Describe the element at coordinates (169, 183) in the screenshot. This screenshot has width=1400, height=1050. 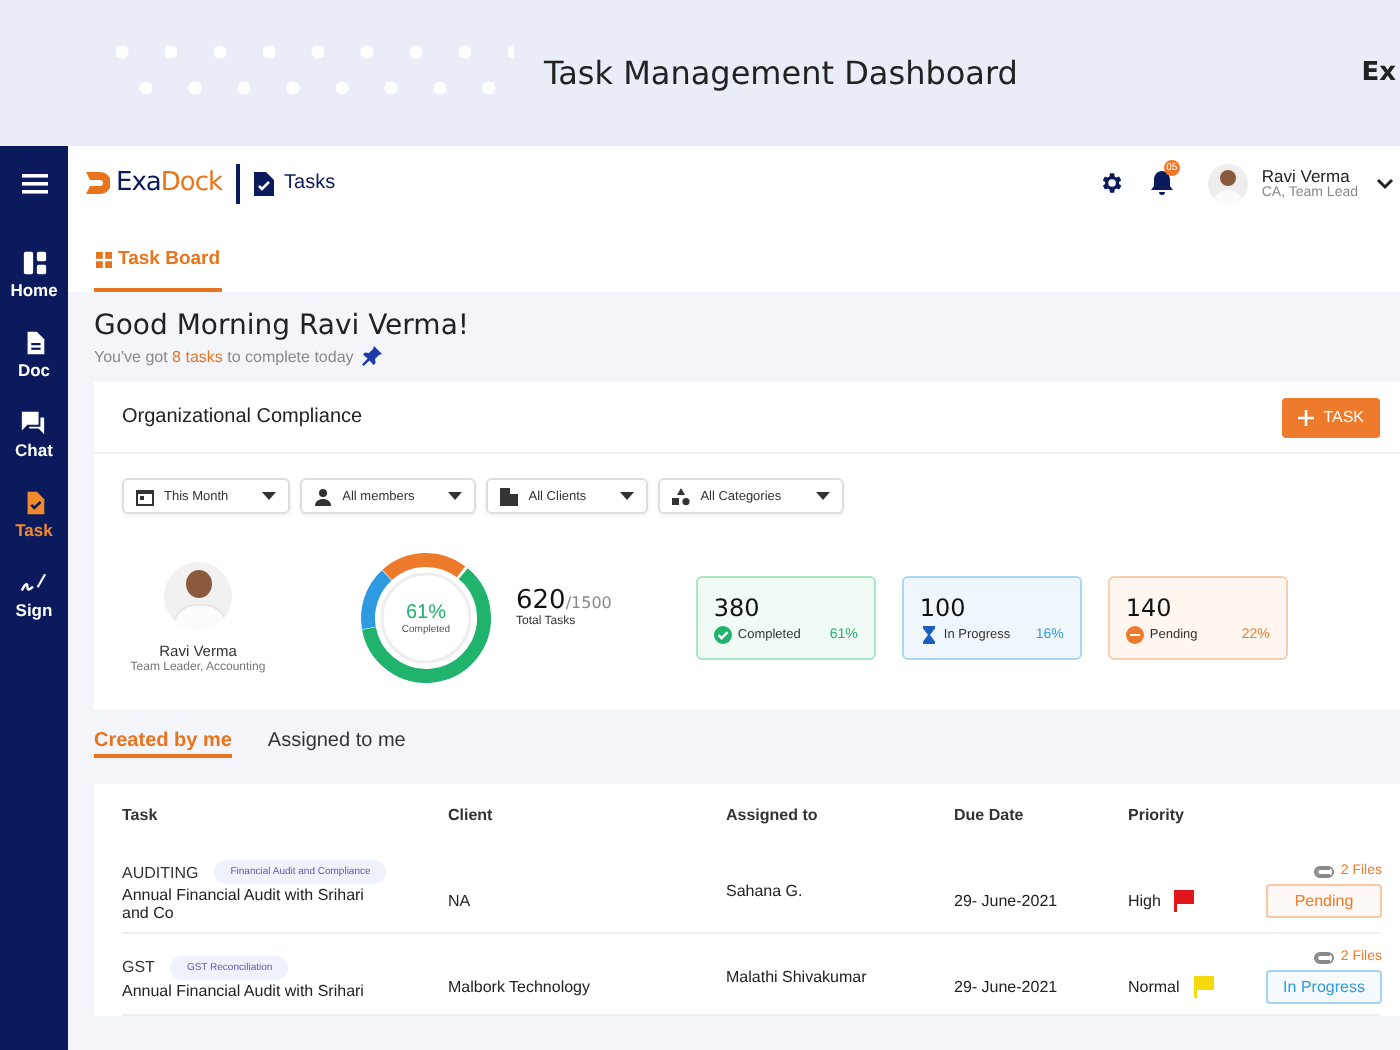
I see `logo-wordmark: ExaDock` at that location.